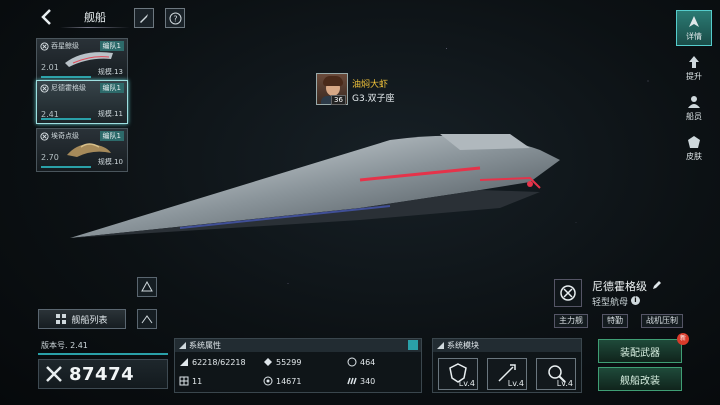 Image resolution: width=720 pixels, height=405 pixels. I want to click on panel-header: 系统模块, so click(507, 345).